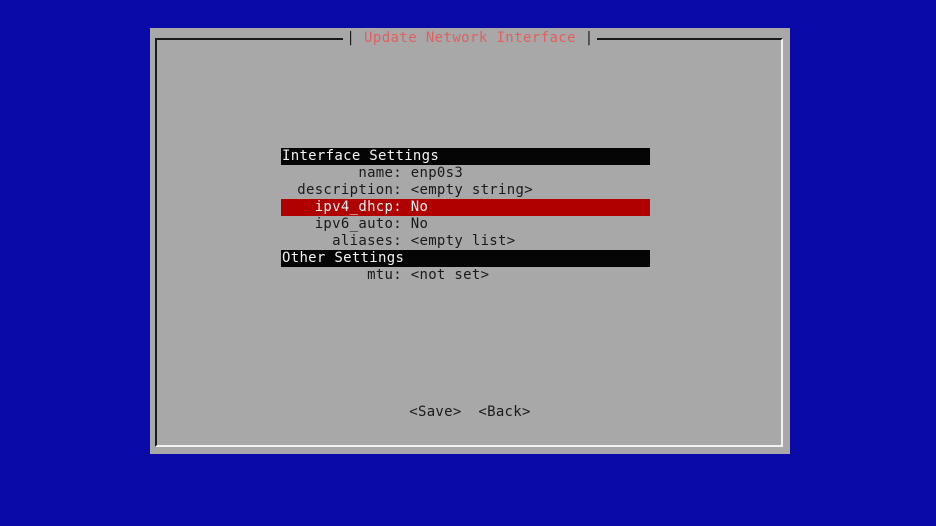  I want to click on section-header-label: Other Settings, so click(343, 258).